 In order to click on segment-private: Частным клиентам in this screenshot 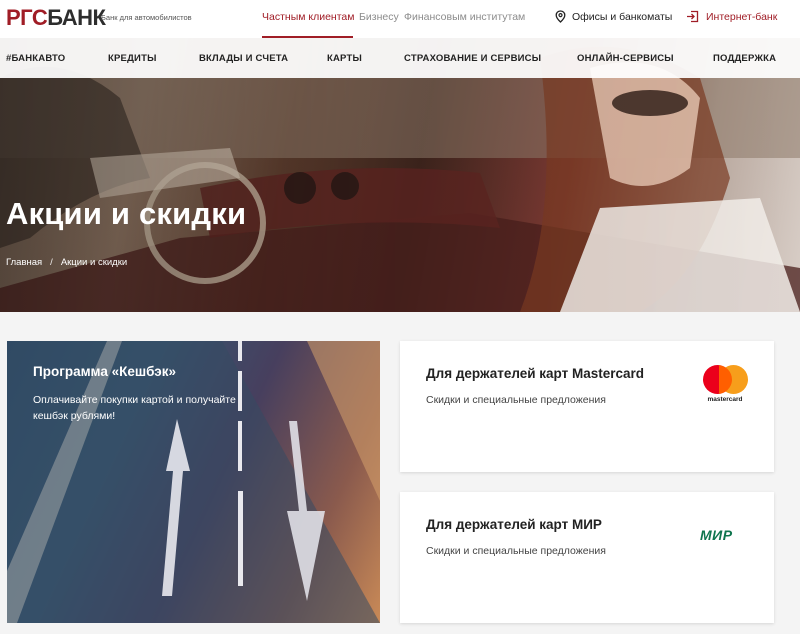, I will do `click(308, 17)`.